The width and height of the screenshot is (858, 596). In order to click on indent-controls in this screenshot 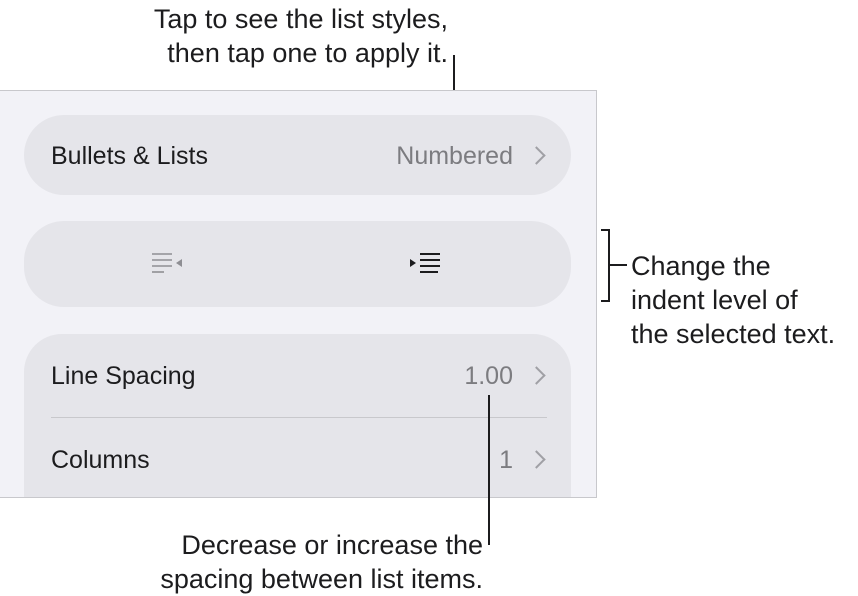, I will do `click(297, 264)`.